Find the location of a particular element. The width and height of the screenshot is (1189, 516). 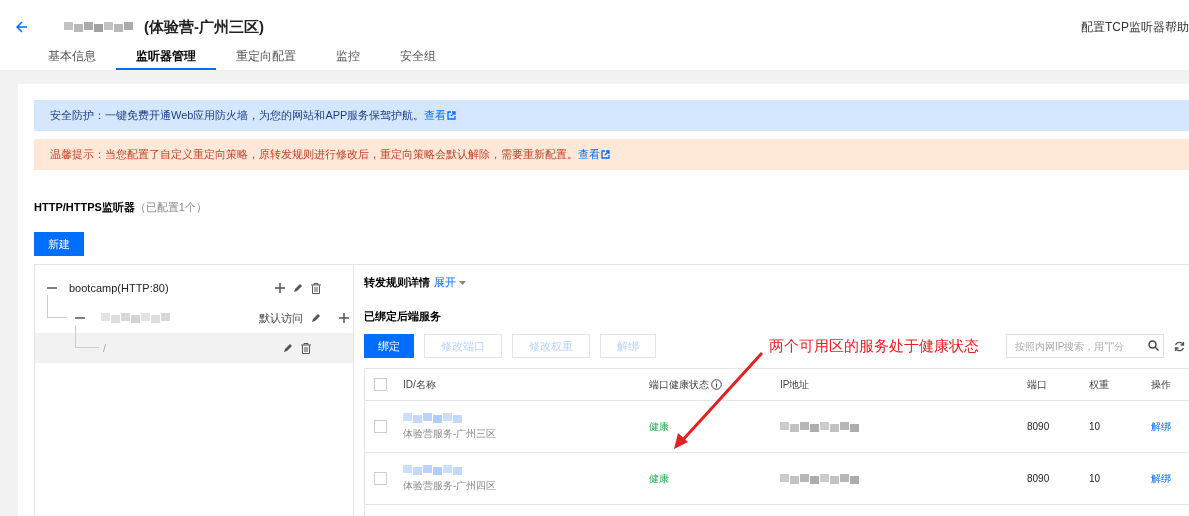

tab: 安全组 is located at coordinates (418, 59).